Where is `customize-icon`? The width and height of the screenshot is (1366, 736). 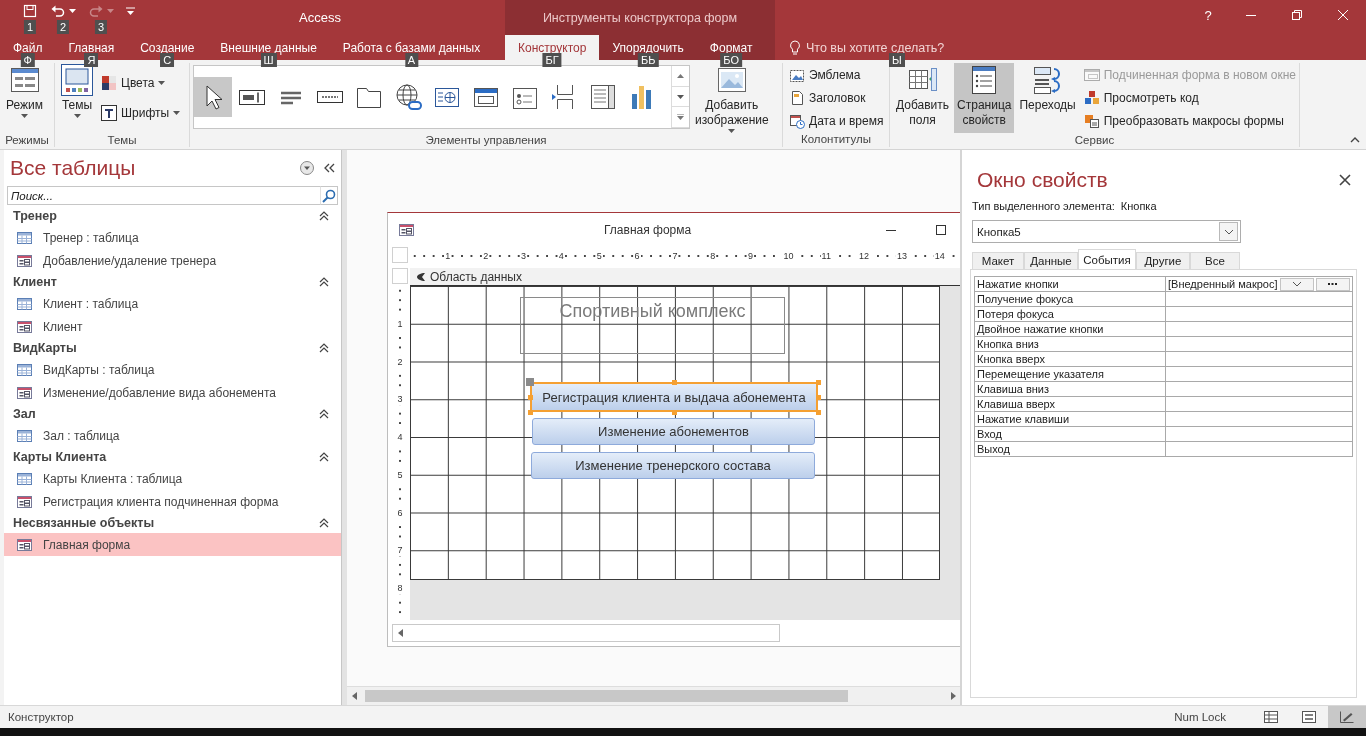
customize-icon is located at coordinates (130, 11).